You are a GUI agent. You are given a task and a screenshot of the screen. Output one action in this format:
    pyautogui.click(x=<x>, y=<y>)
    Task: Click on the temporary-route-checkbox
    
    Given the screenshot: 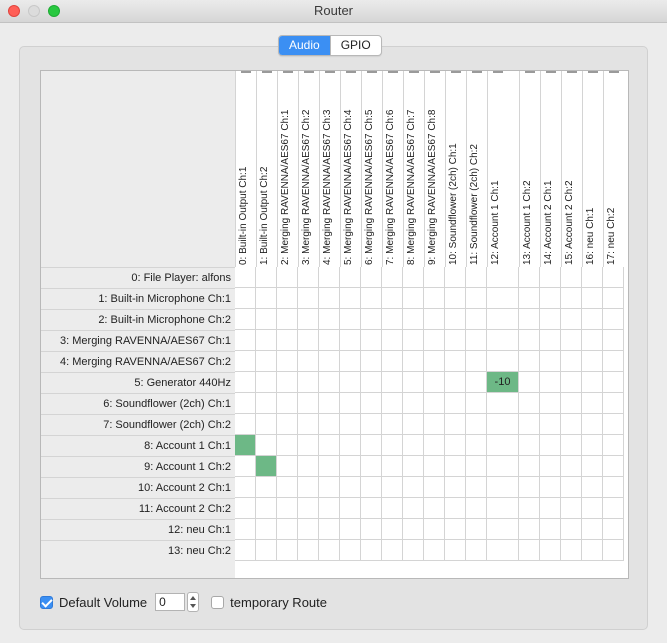 What is the action you would take?
    pyautogui.click(x=218, y=602)
    